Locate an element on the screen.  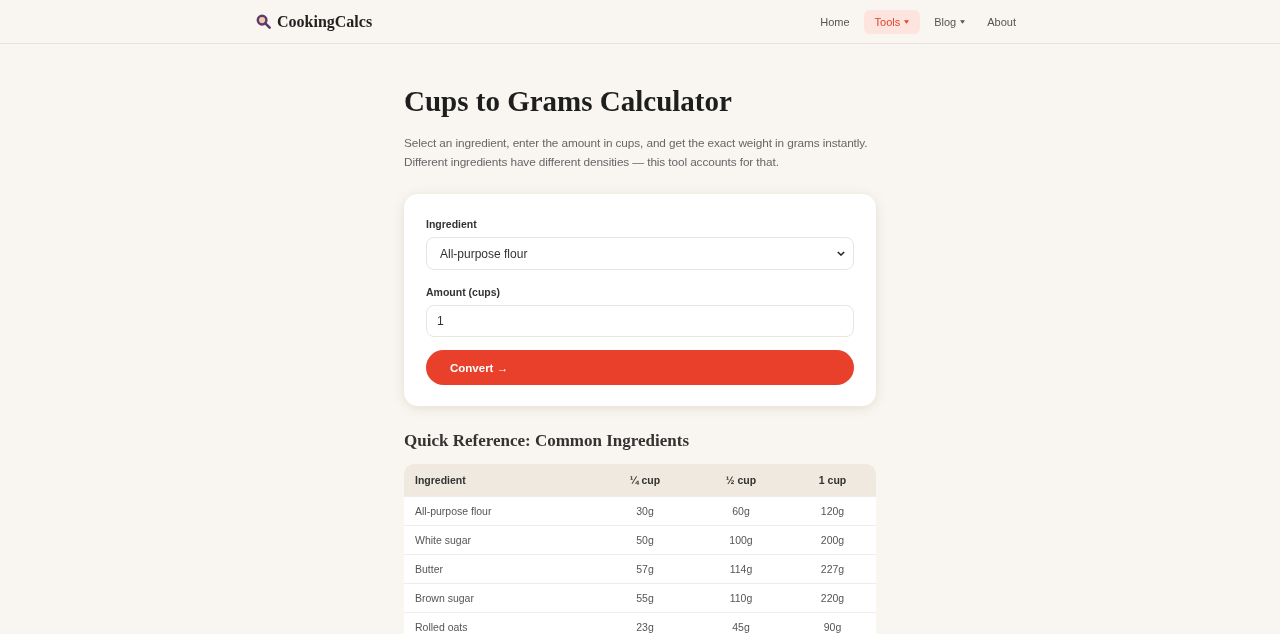
ingredient-select: All-purpose flour is located at coordinates (640, 253).